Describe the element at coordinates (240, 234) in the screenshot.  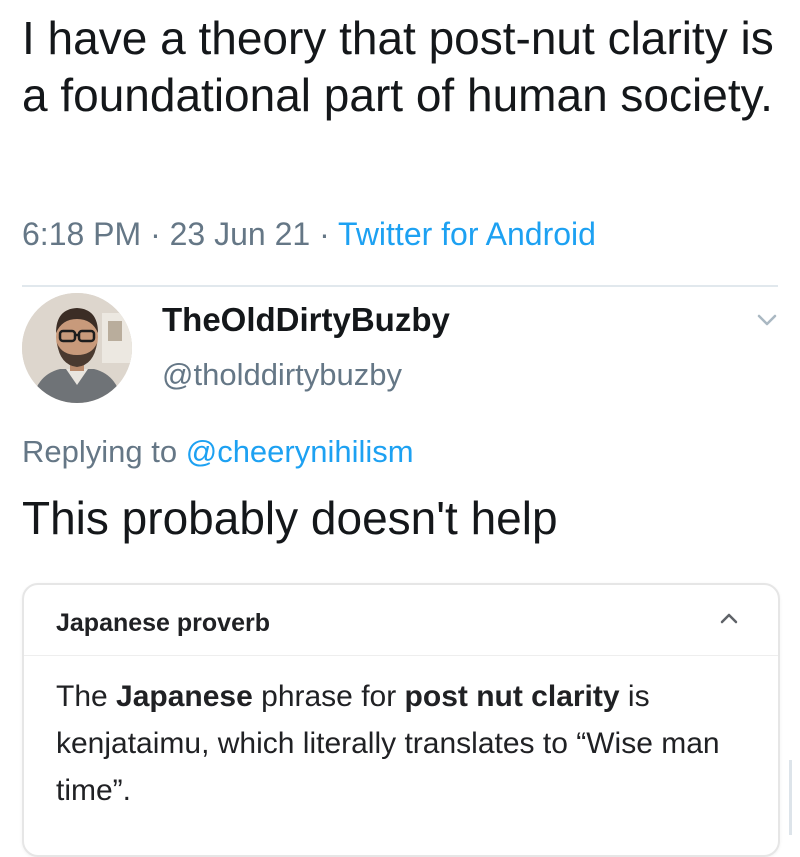
I see `tweet-date: 23 Jun 21` at that location.